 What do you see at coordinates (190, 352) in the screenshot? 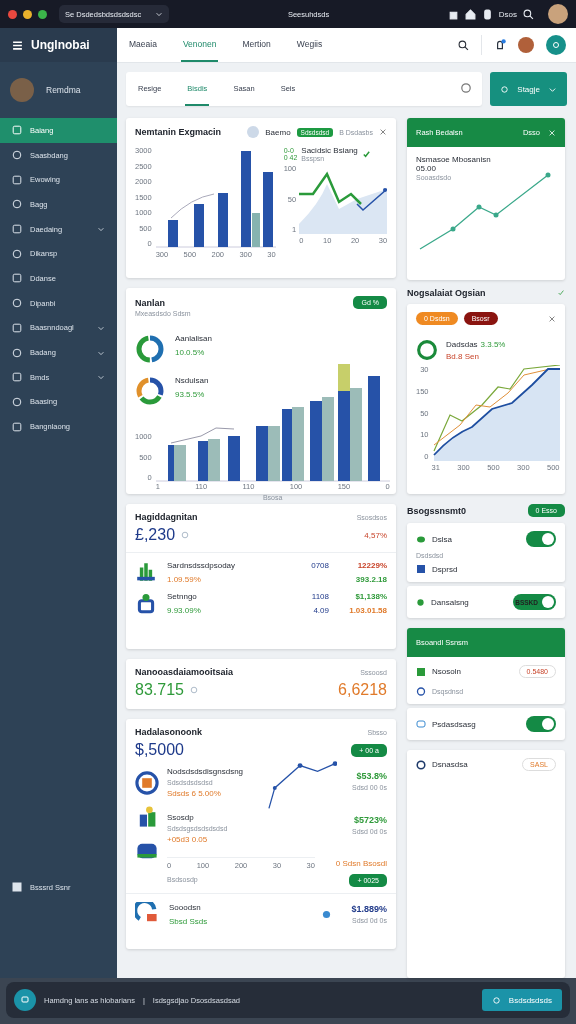
I see `donut-value: 10.0.5%` at bounding box center [190, 352].